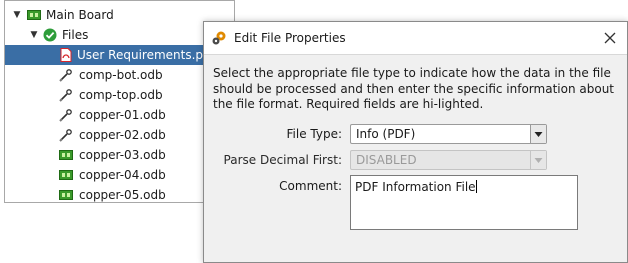  Describe the element at coordinates (448, 160) in the screenshot. I see `parse-decimal-select: DISABLED` at that location.